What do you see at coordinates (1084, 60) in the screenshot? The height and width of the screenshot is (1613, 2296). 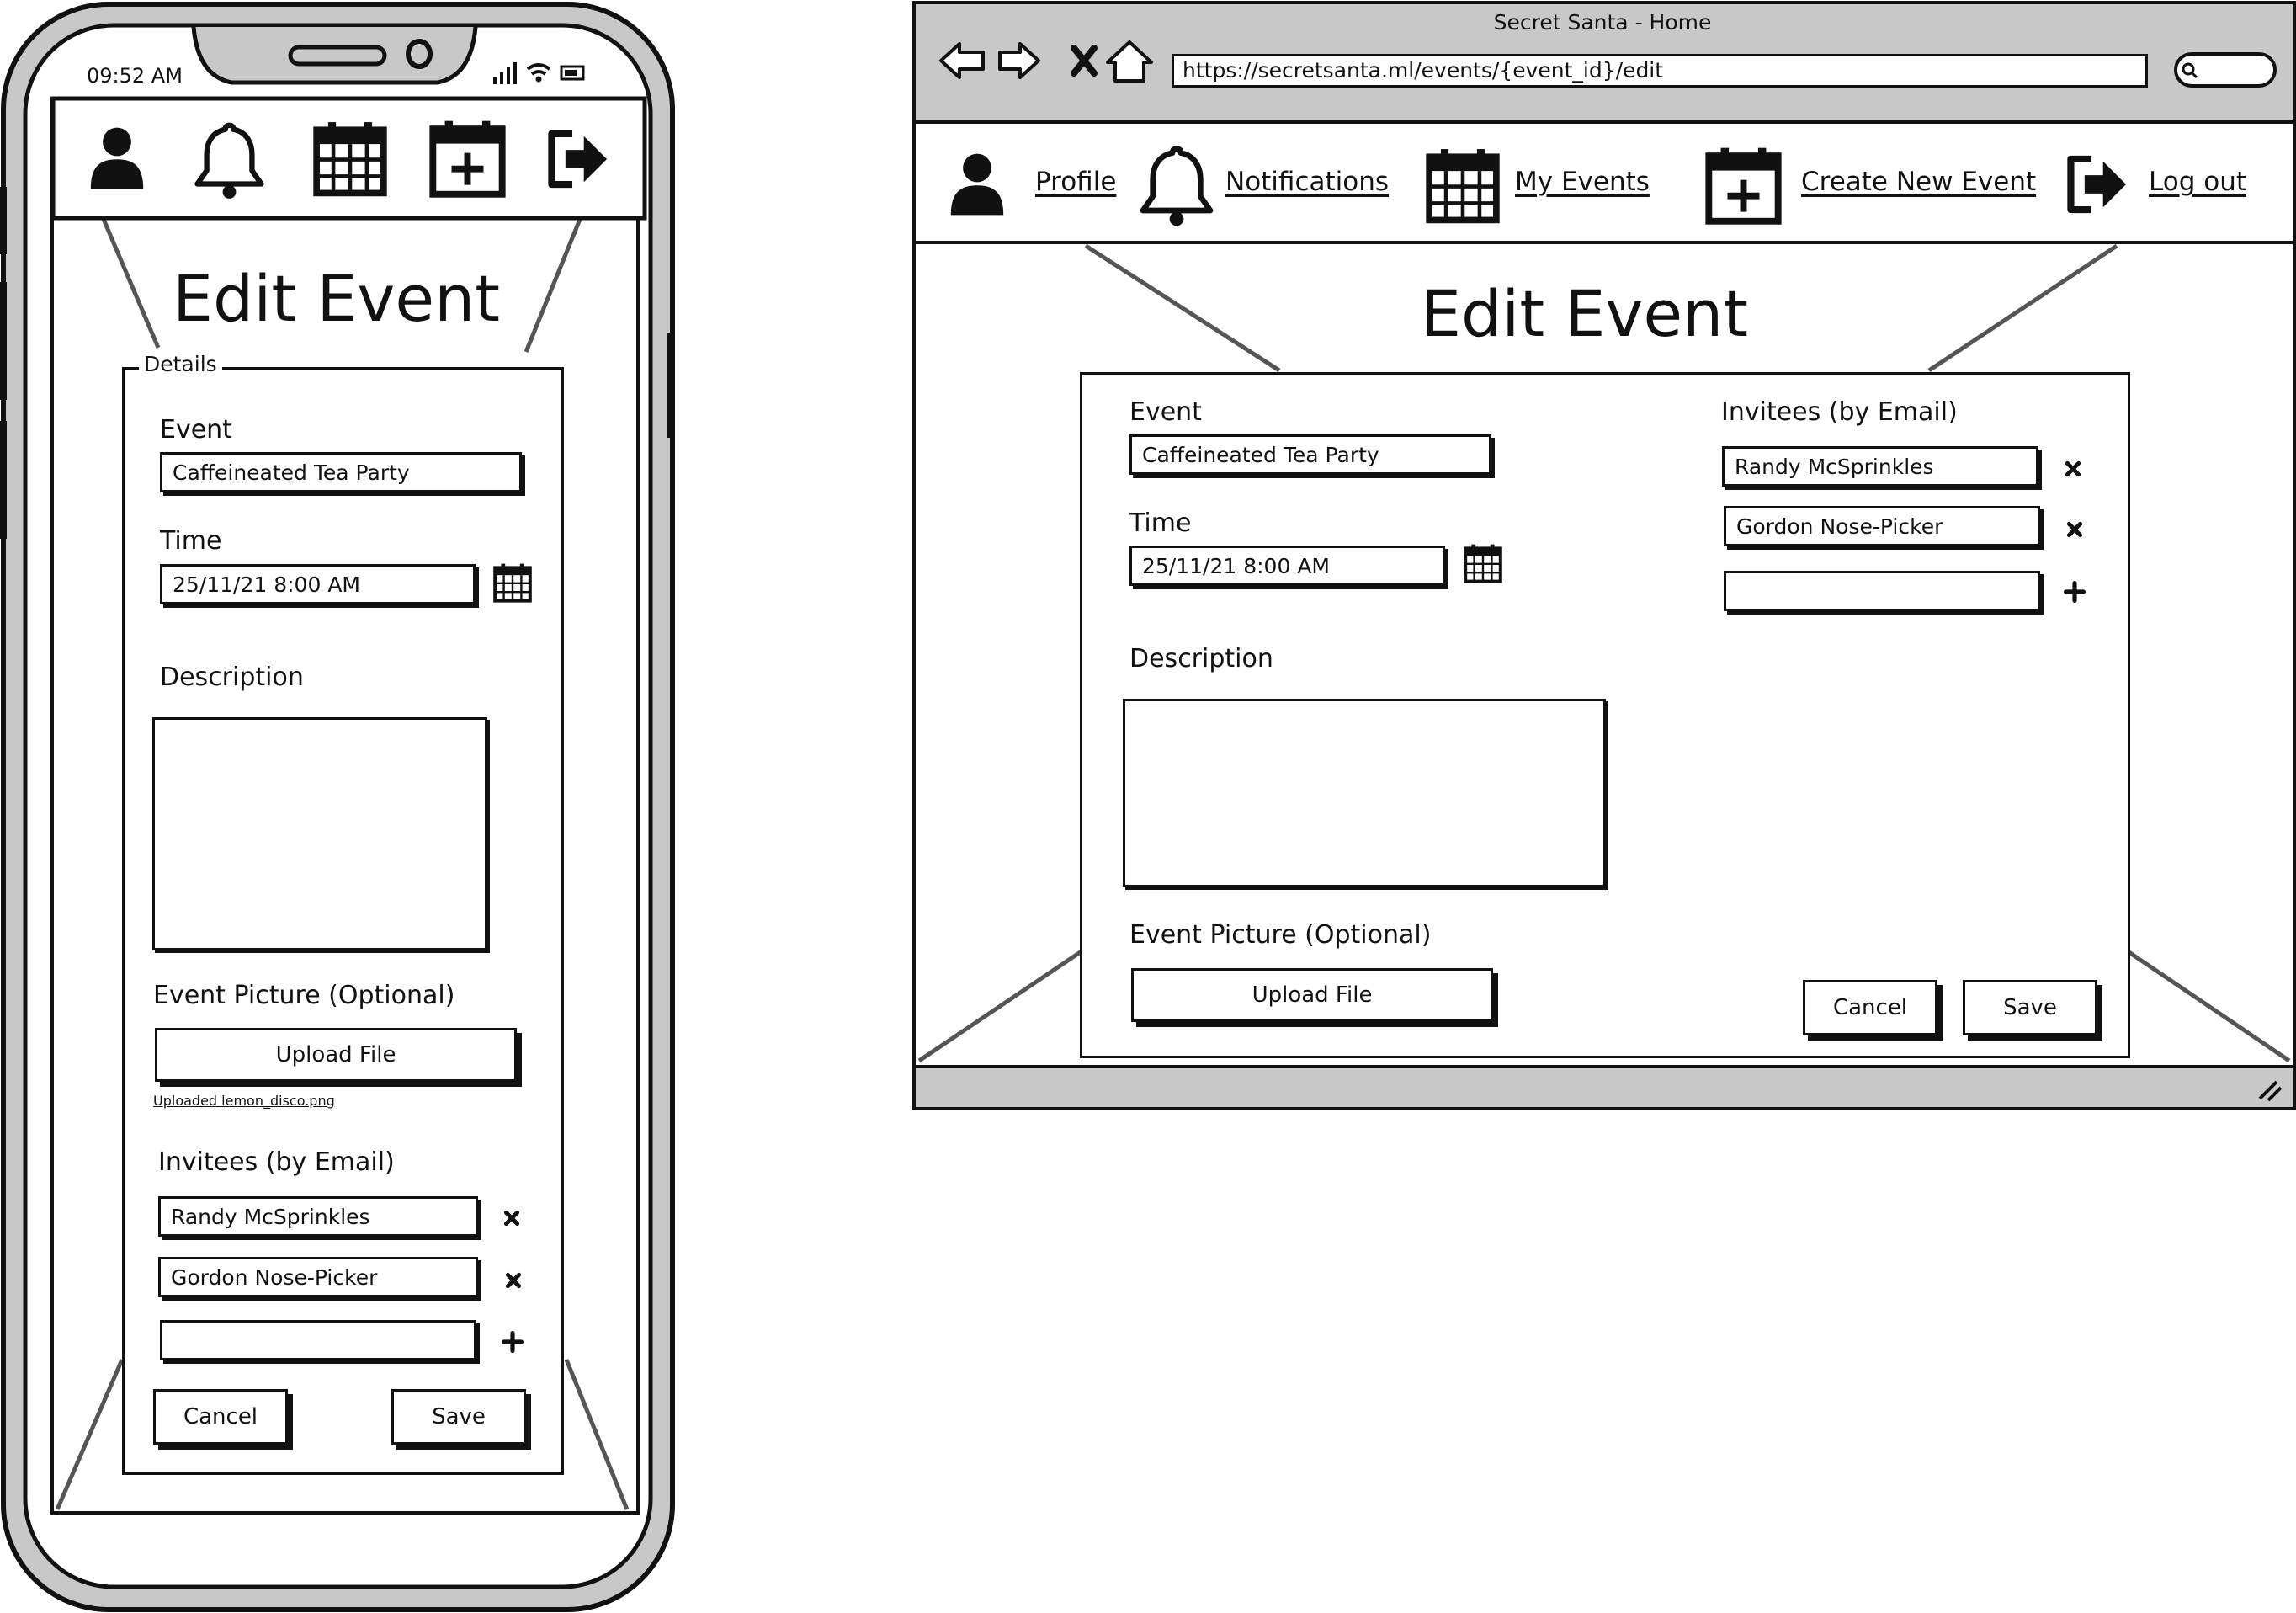 I see `stop-button` at bounding box center [1084, 60].